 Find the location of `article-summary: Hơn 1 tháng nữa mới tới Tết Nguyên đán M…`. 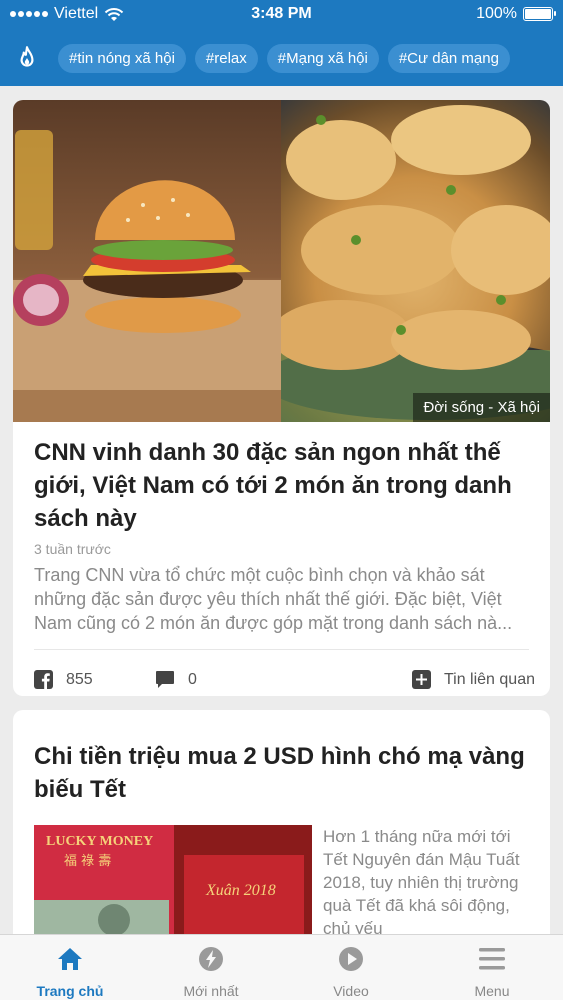

article-summary: Hơn 1 tháng nữa mới tới Tết Nguyên đán M… is located at coordinates (430, 879).